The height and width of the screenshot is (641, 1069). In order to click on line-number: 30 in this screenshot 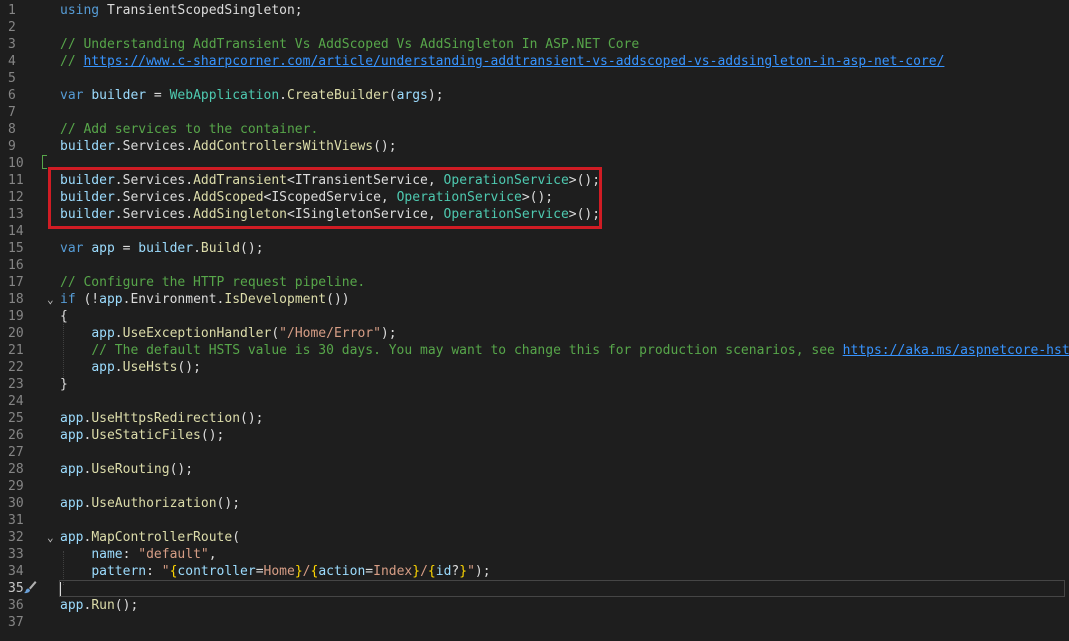, I will do `click(16, 503)`.